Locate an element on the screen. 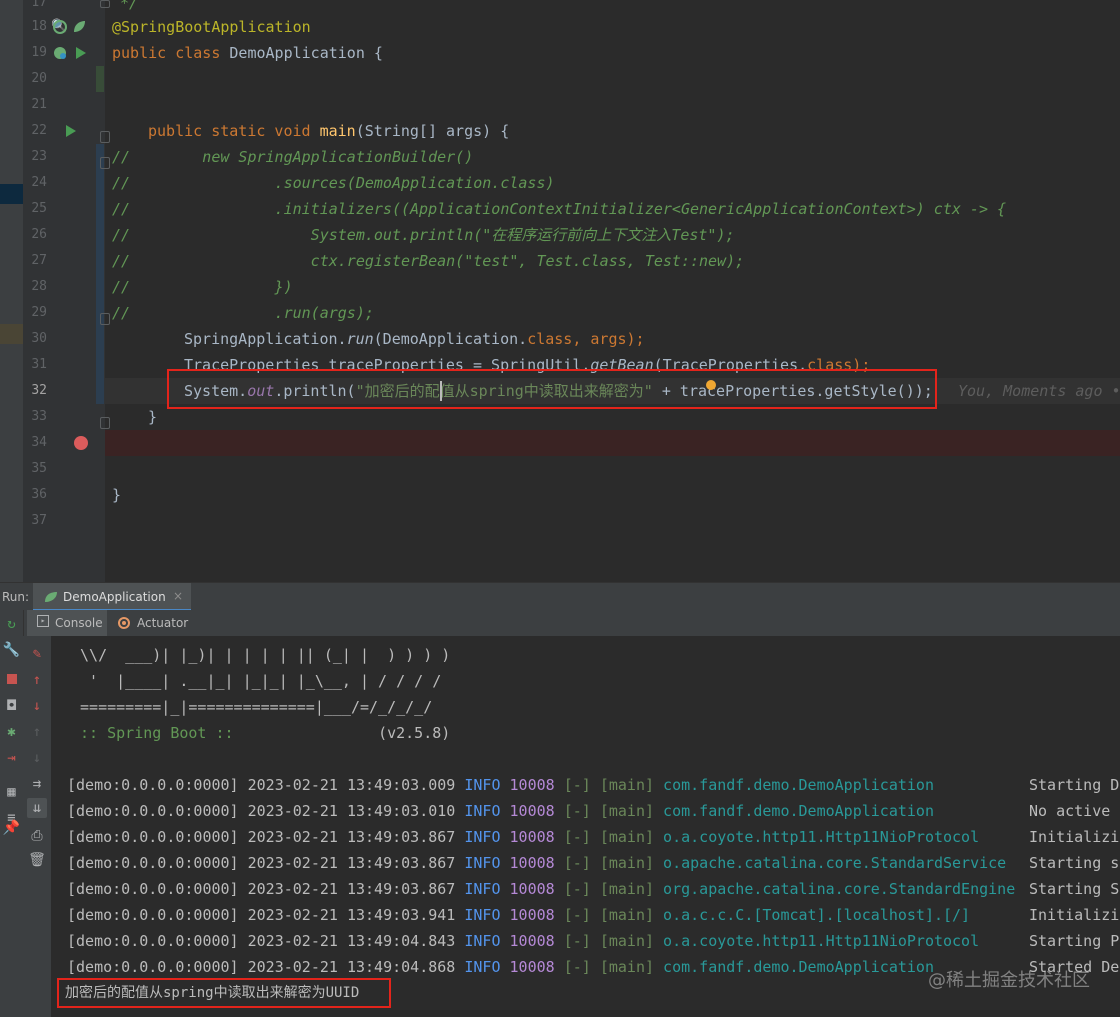 Image resolution: width=1120 pixels, height=1017 pixels. code-line-36: } is located at coordinates (116, 495).